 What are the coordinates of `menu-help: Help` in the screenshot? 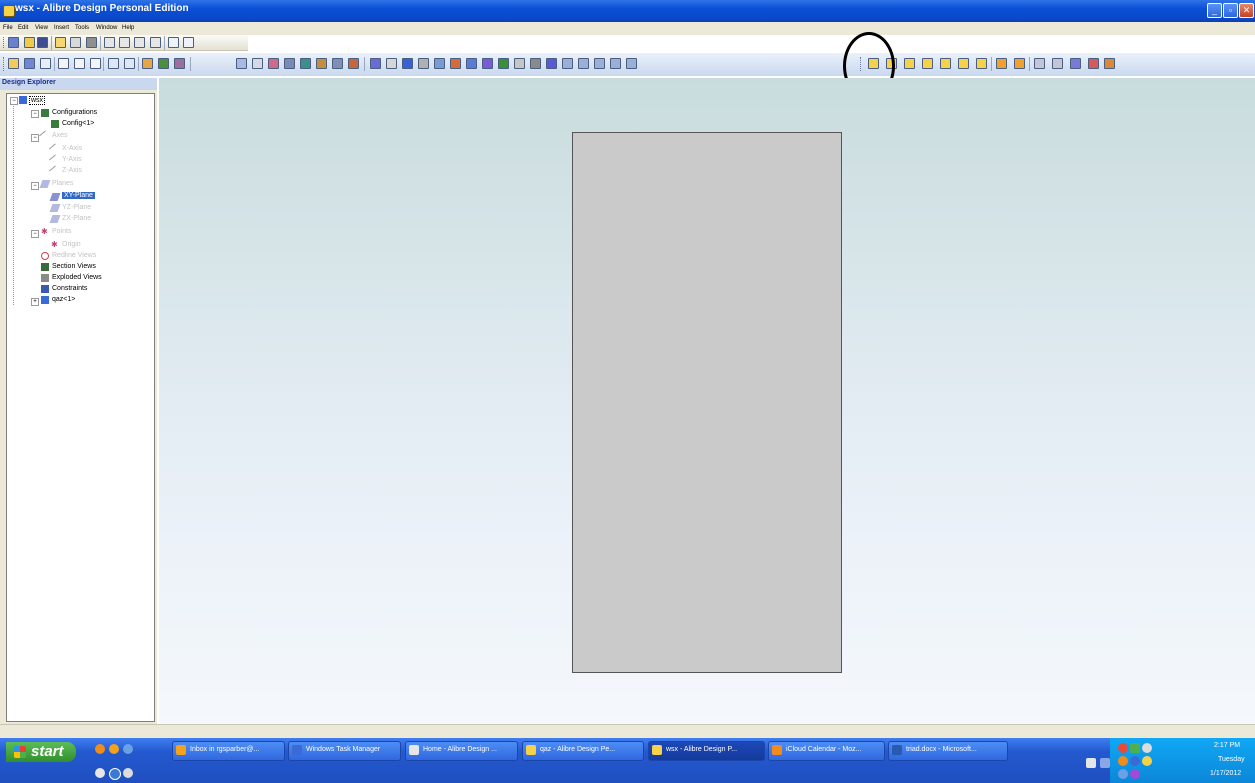 It's located at (128, 28).